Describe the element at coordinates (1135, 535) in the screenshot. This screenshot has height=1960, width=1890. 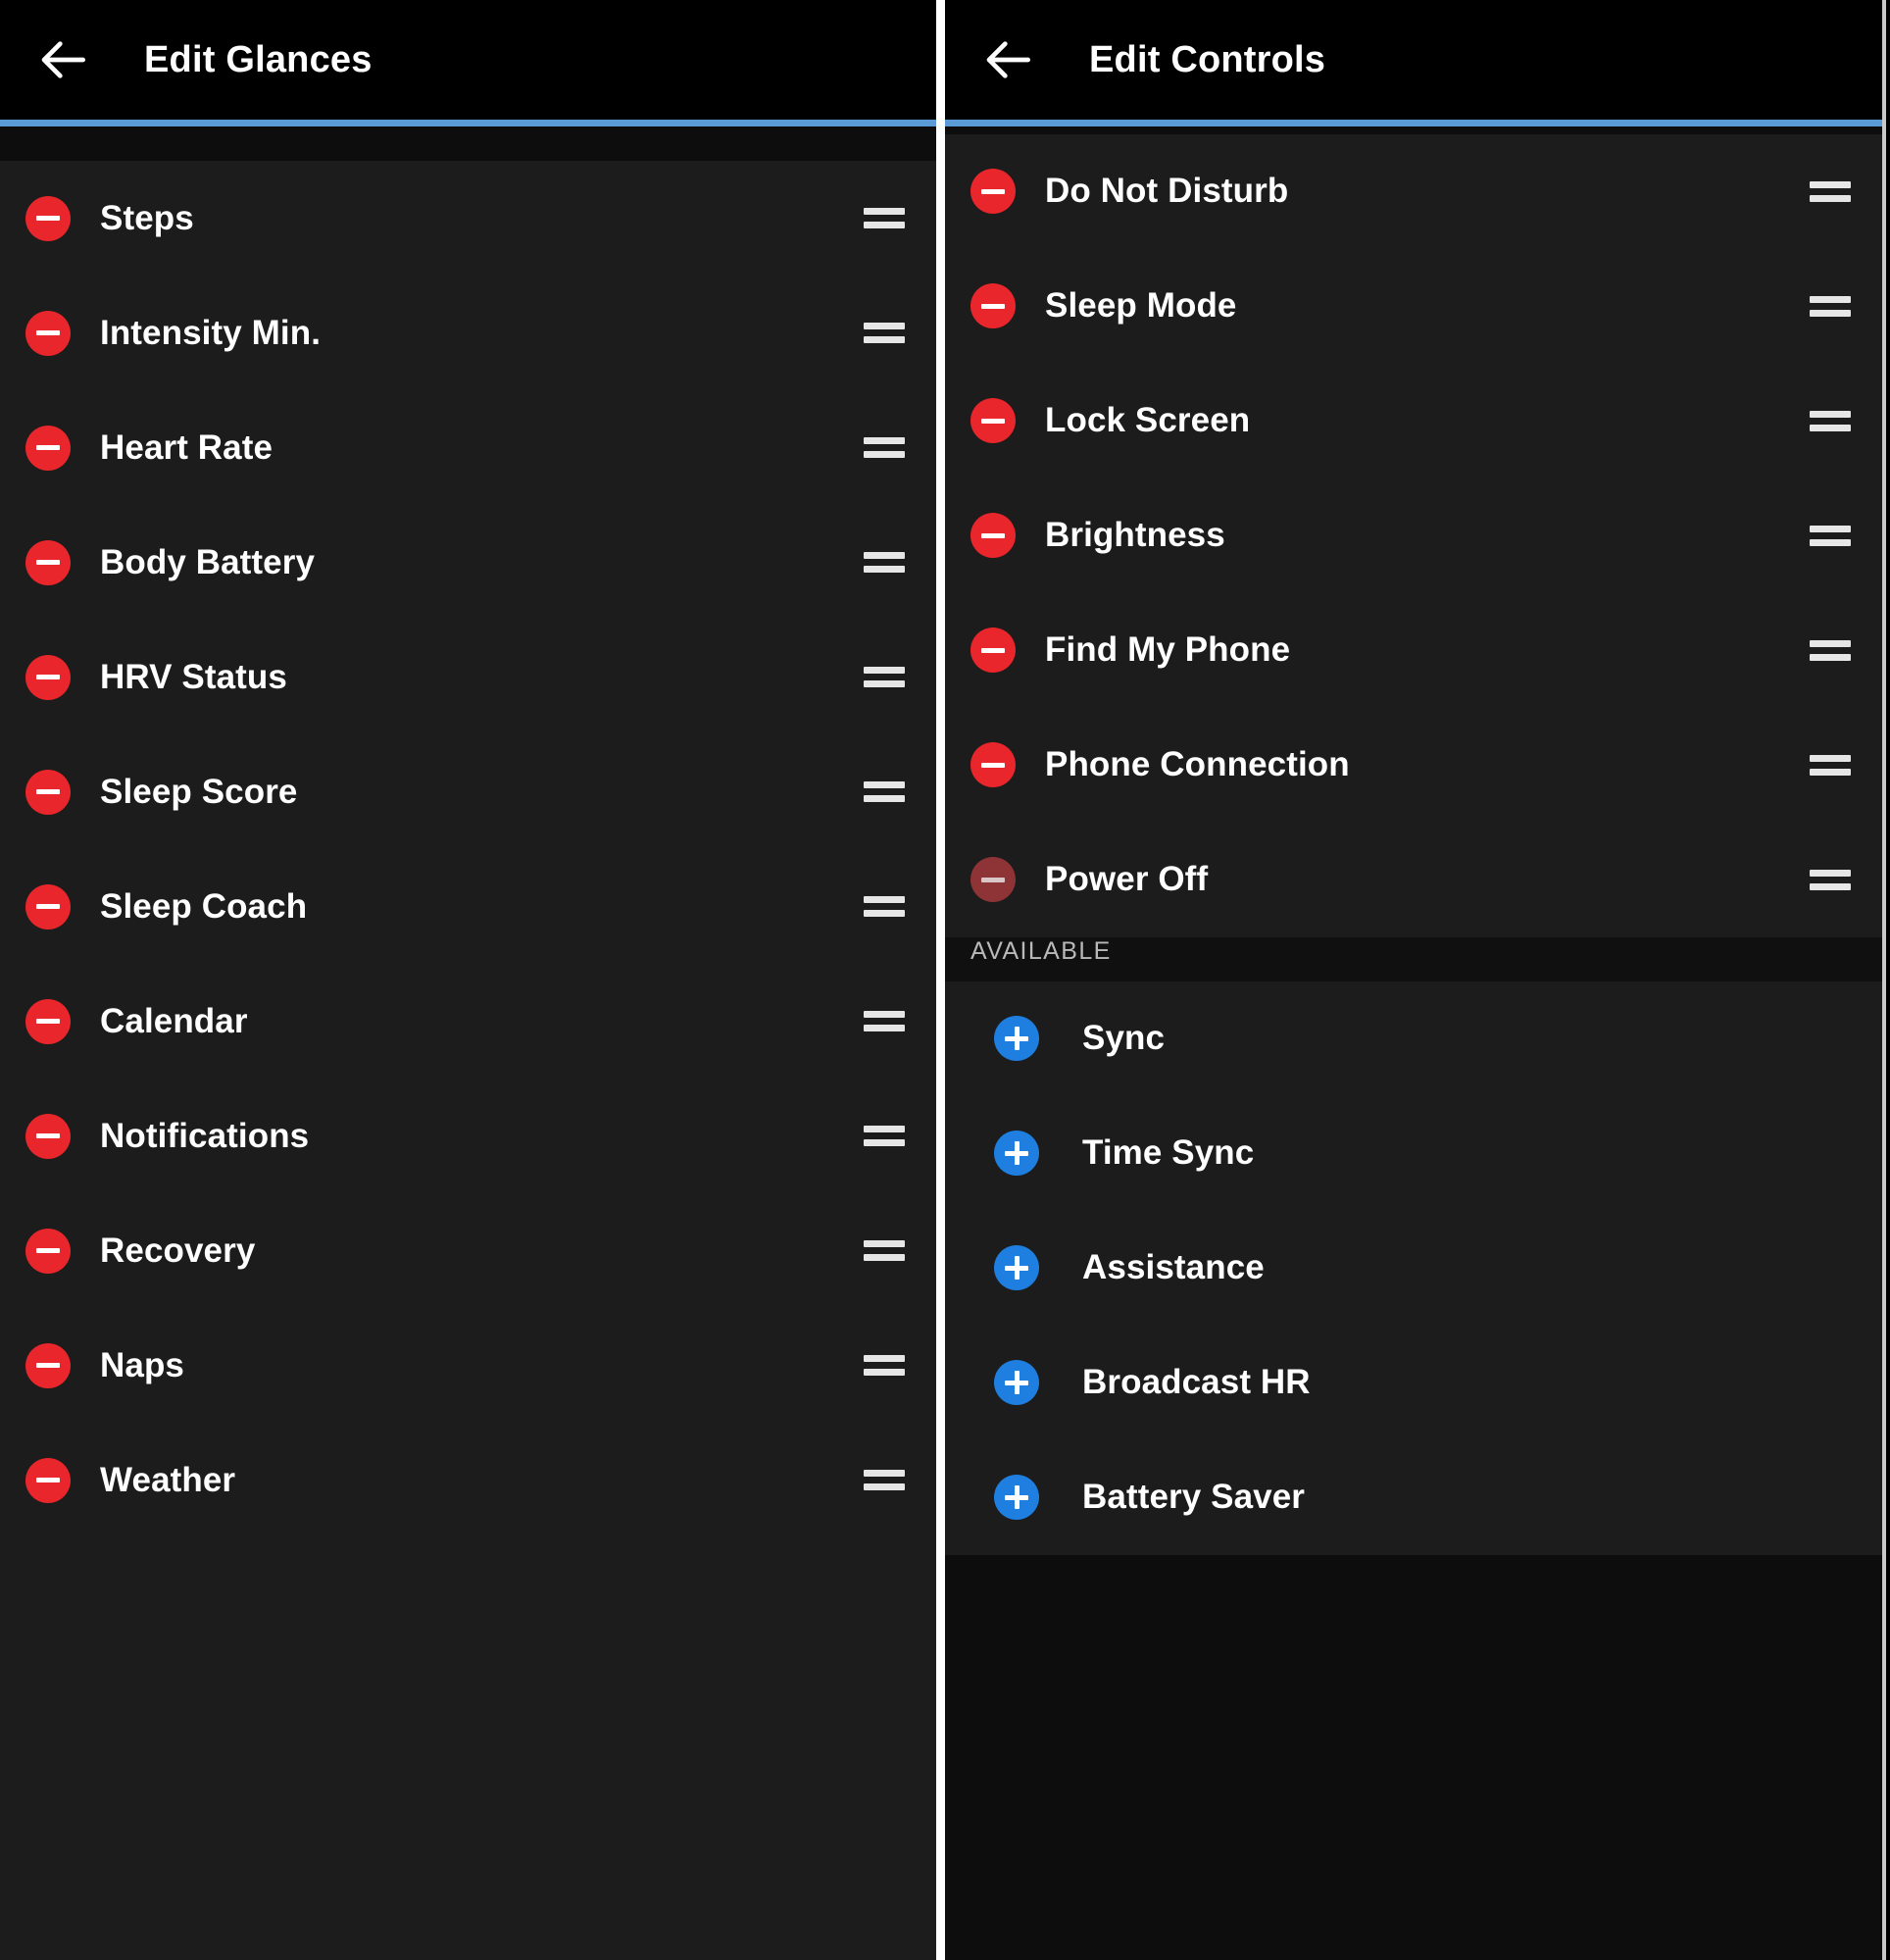
I see `list-item-label: Brightness` at that location.